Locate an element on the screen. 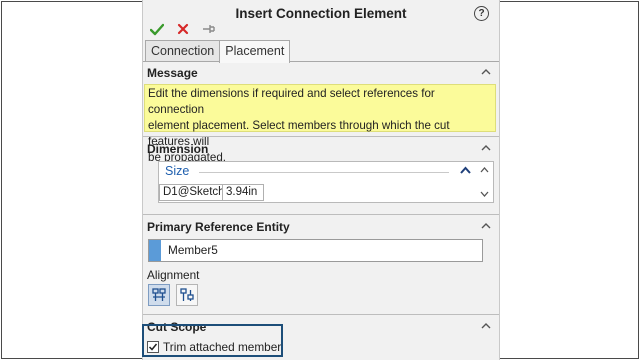  scroll-up-icon is located at coordinates (484, 170).